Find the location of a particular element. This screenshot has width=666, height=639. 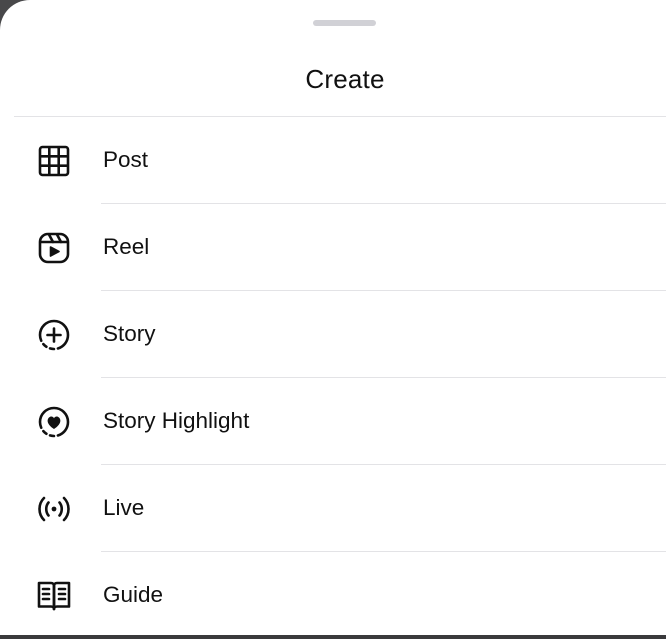

menu-item-live: Live is located at coordinates (333, 508).